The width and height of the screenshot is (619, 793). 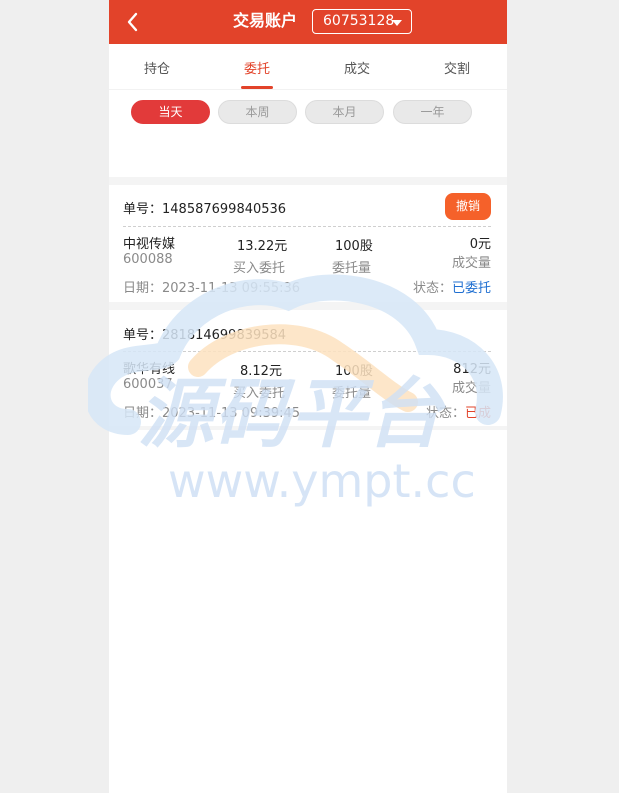 I want to click on filled-amount: 0元, so click(x=480, y=244).